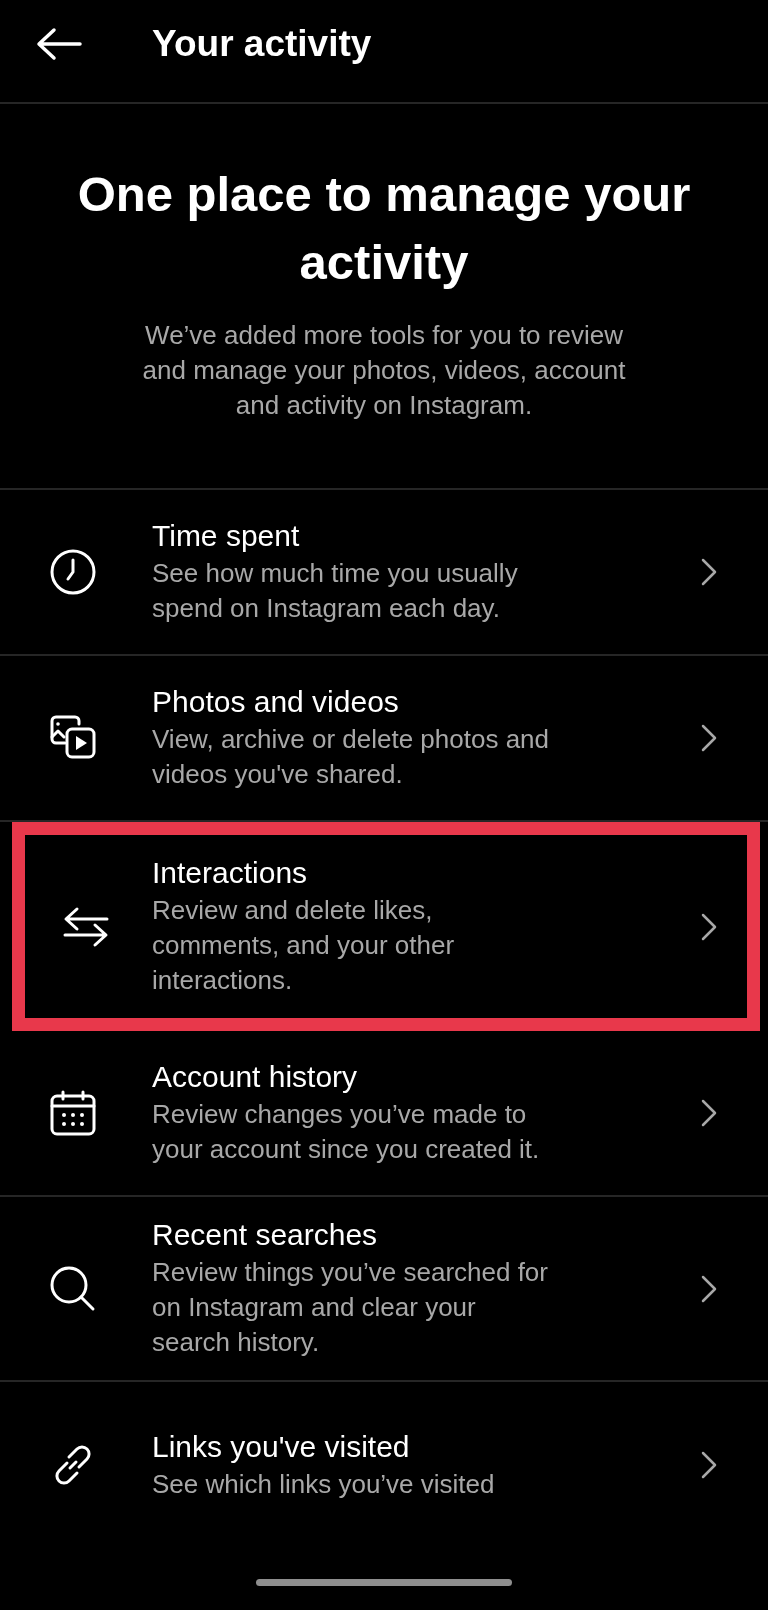 This screenshot has height=1610, width=768. Describe the element at coordinates (230, 873) in the screenshot. I see `item-title: Interactions` at that location.